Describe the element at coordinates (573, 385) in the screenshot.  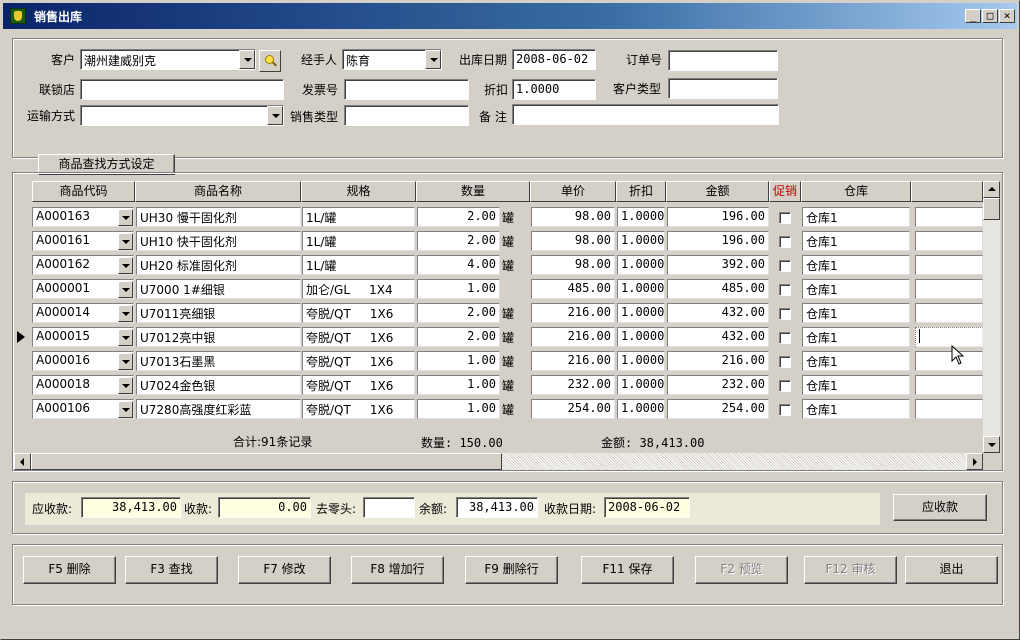
I see `unit-price-cell: 232.00` at that location.